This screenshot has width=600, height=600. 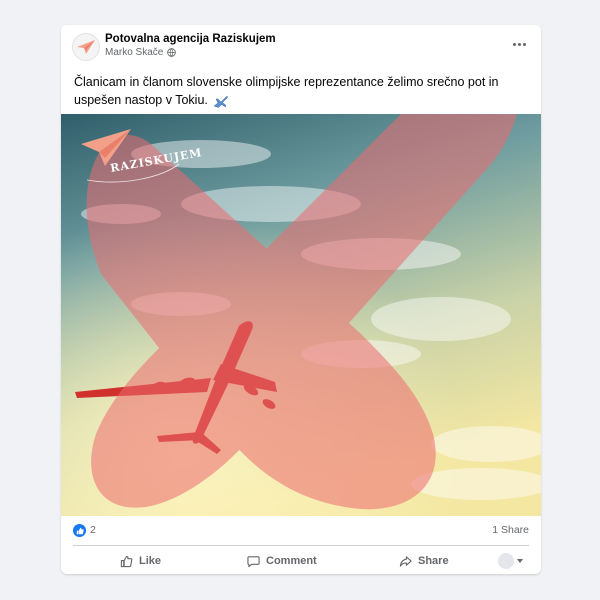 What do you see at coordinates (520, 561) in the screenshot?
I see `chevron-down-icon` at bounding box center [520, 561].